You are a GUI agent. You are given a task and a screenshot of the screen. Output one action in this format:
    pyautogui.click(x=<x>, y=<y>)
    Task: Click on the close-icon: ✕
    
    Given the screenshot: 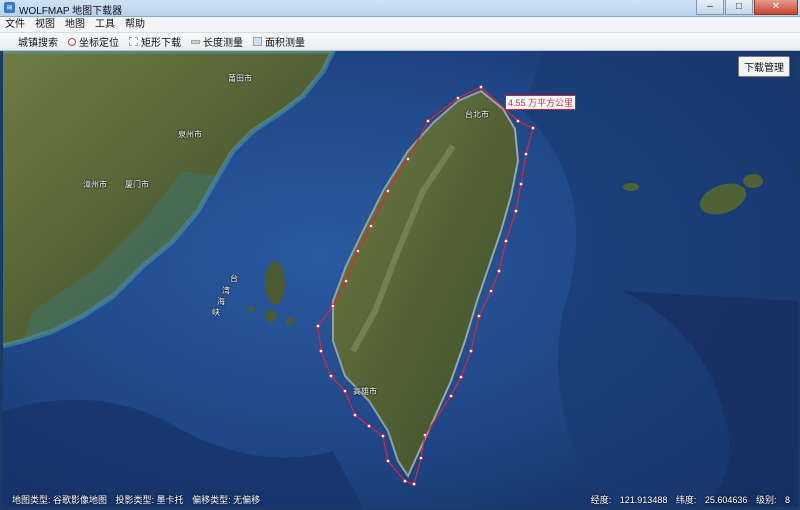 What is the action you would take?
    pyautogui.click(x=776, y=7)
    